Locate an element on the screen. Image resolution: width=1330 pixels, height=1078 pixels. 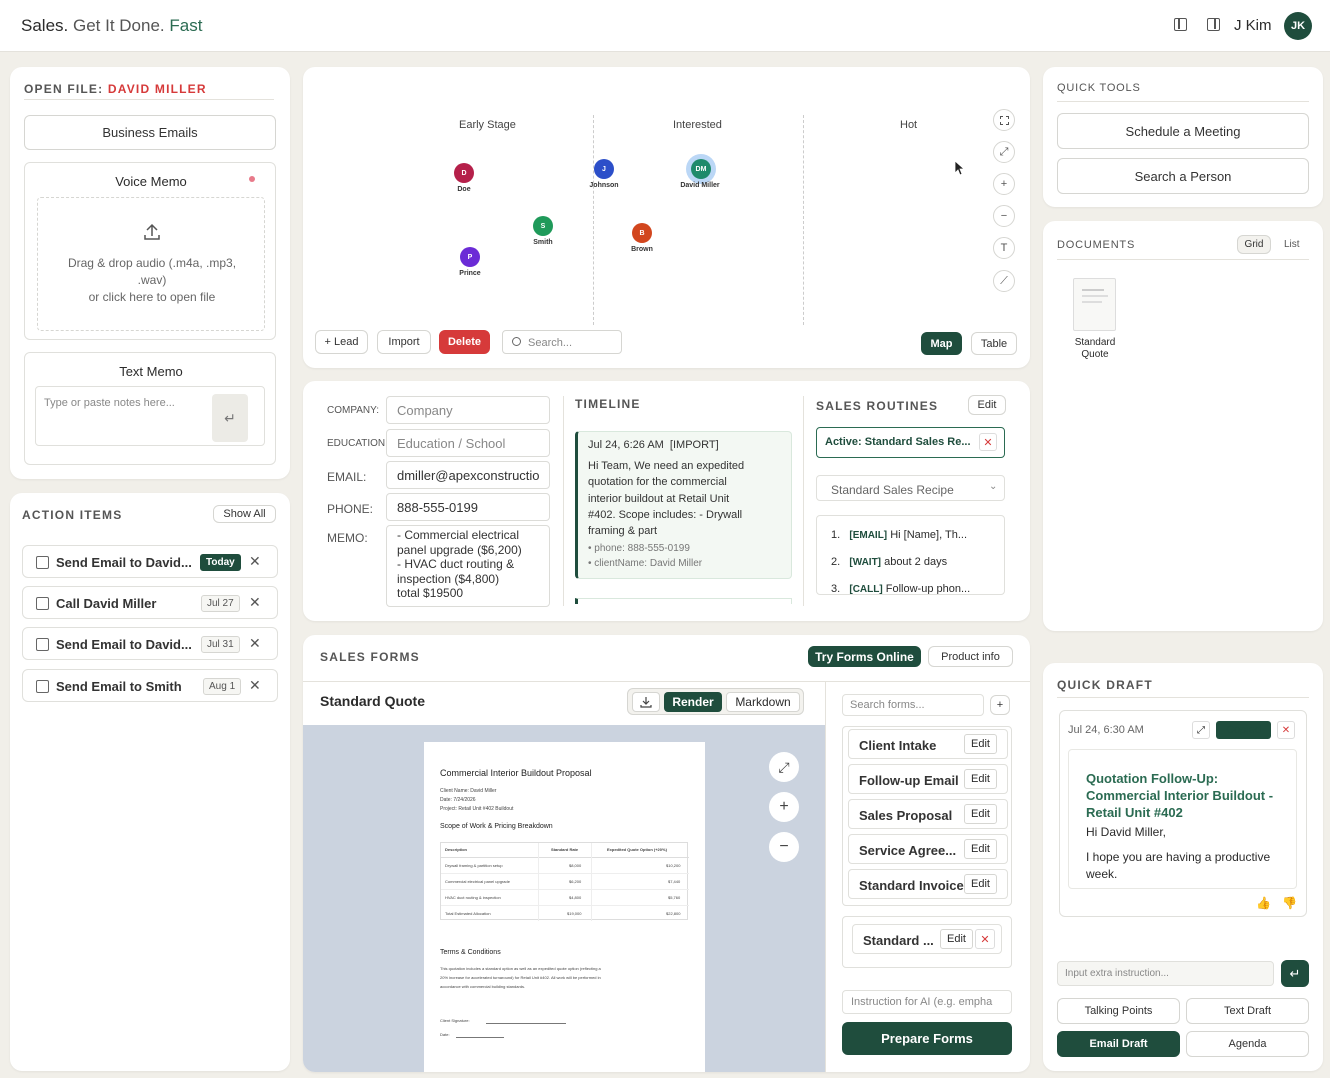
lead-node-selected: DM is located at coordinates (701, 169).